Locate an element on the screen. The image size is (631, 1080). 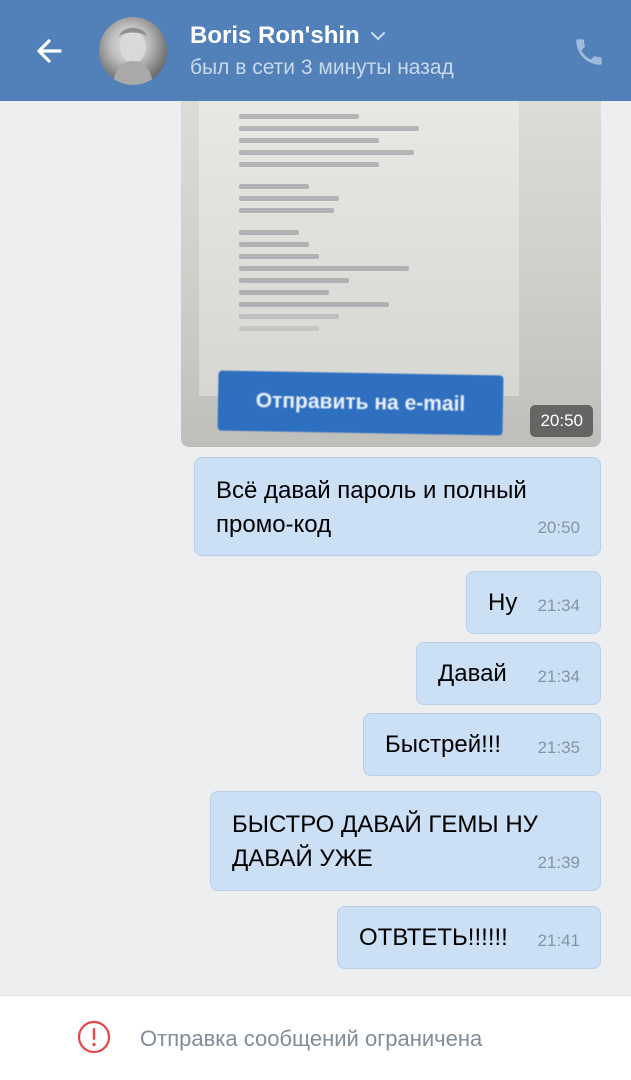
chat-header: Boris Ron'shin был в сети 3 минуты назад is located at coordinates (315, 50).